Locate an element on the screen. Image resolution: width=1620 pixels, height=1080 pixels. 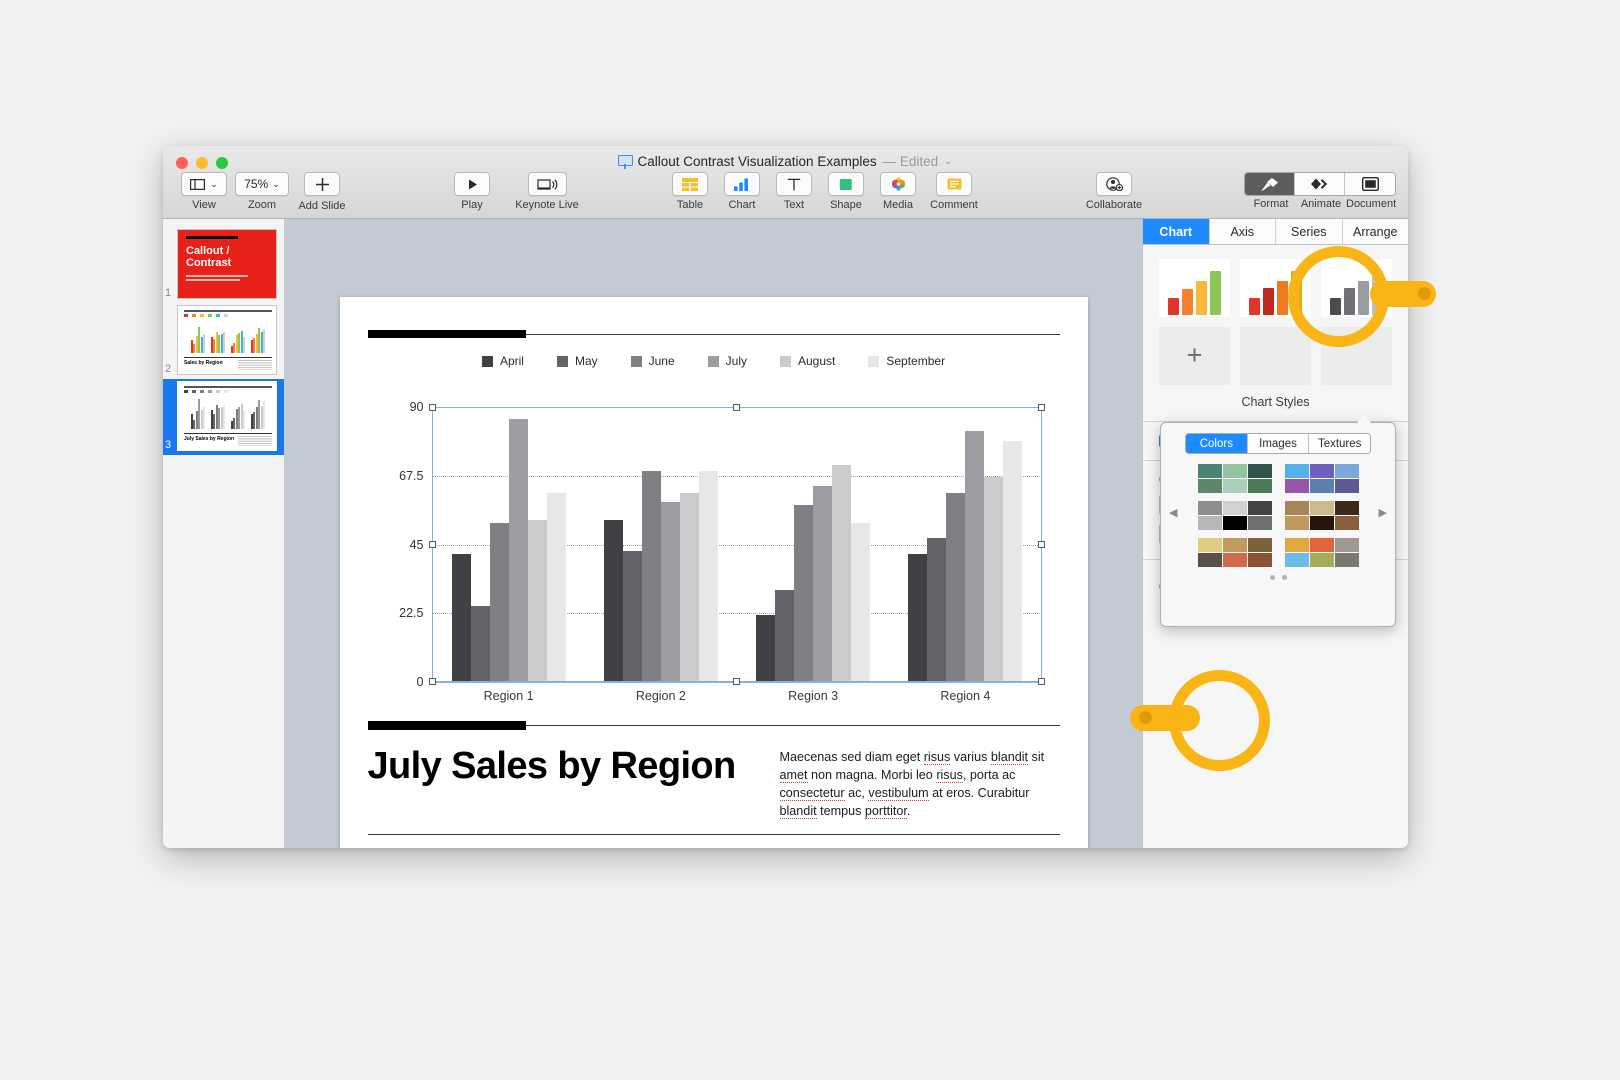
chart-legend: April May June July August September is located at coordinates (714, 361).